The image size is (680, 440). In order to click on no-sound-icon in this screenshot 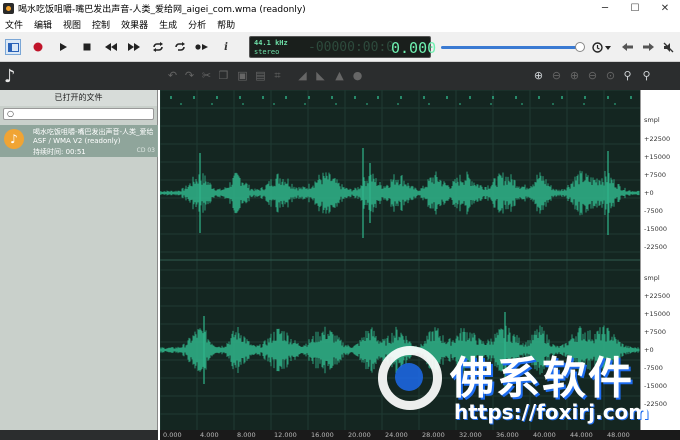, I will do `click(668, 47)`.